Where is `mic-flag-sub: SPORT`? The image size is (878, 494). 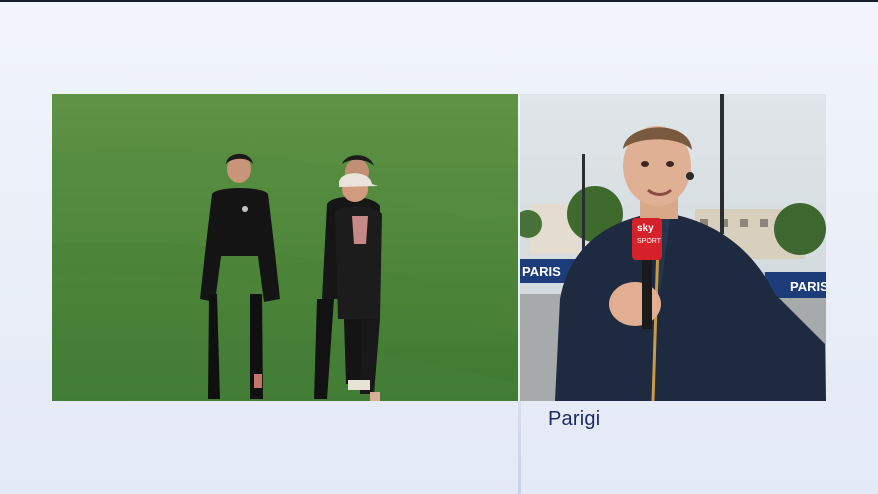
mic-flag-sub: SPORT is located at coordinates (649, 241).